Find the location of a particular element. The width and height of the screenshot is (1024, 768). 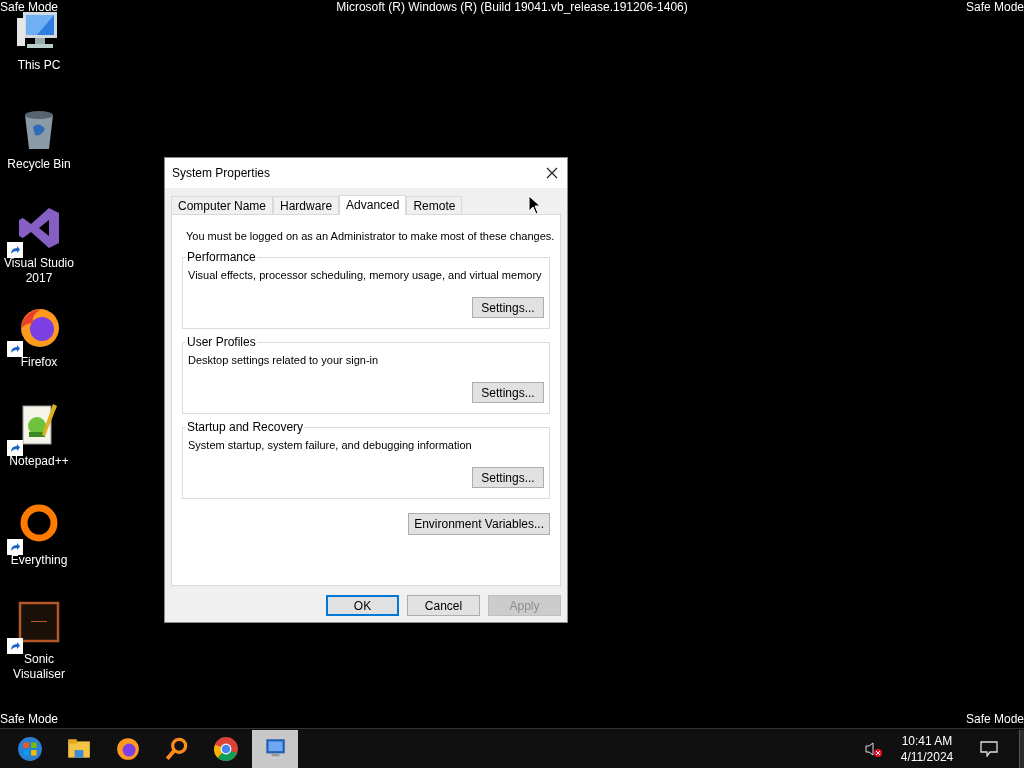

tab: Computer Name is located at coordinates (222, 205).